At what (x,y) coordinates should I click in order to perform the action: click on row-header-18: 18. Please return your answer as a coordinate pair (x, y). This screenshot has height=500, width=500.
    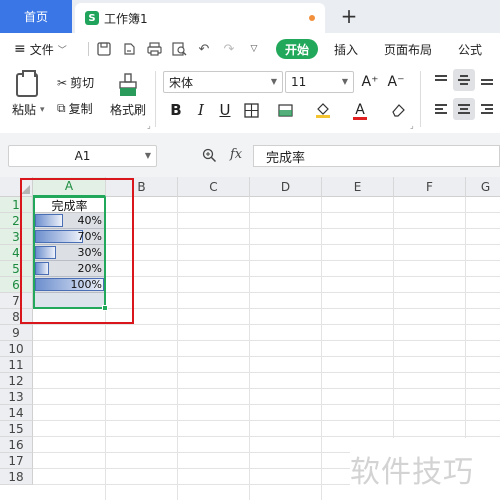
    Looking at the image, I should click on (16, 477).